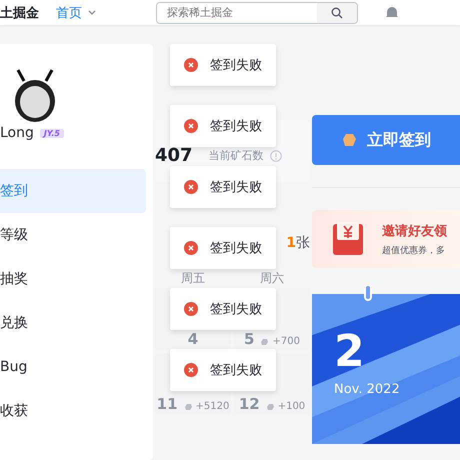  I want to click on day-number: 5, so click(249, 339).